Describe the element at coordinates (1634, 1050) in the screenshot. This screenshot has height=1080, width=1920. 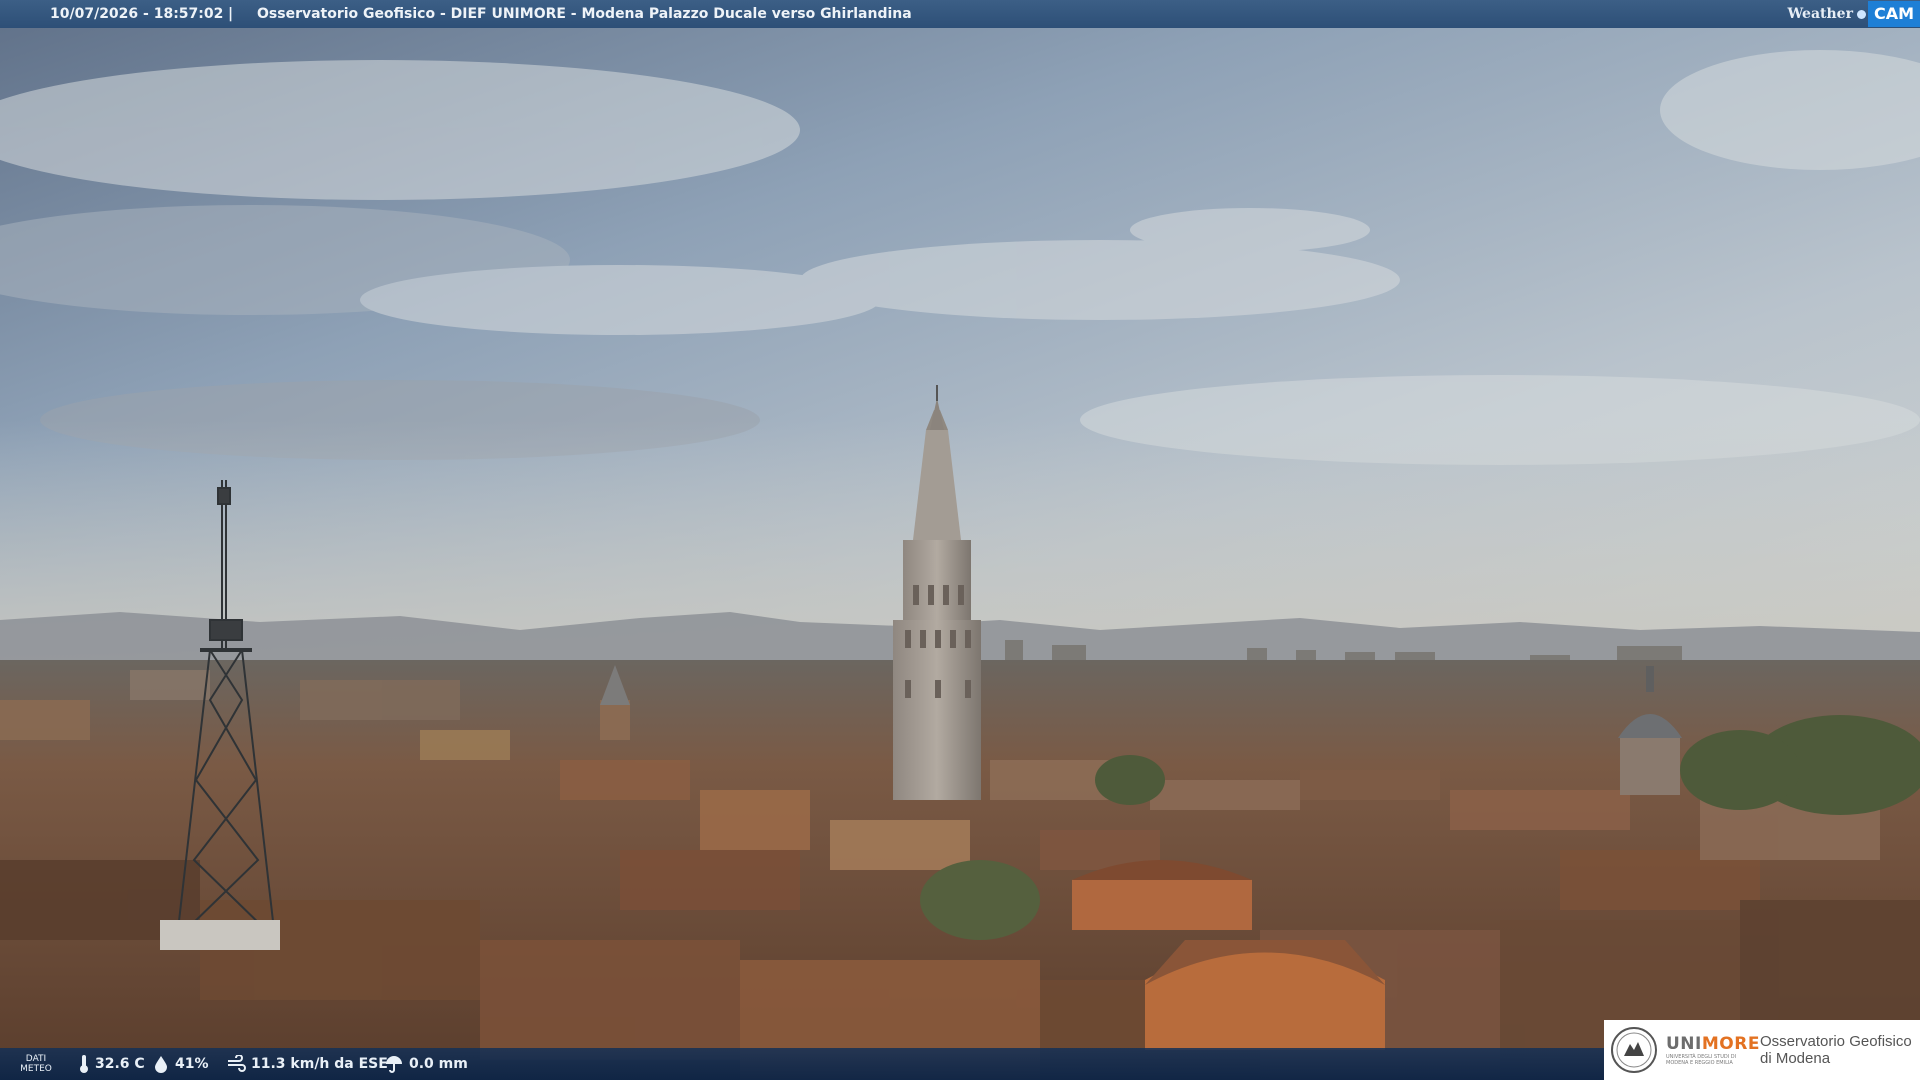
I see `university-seal-icon` at that location.